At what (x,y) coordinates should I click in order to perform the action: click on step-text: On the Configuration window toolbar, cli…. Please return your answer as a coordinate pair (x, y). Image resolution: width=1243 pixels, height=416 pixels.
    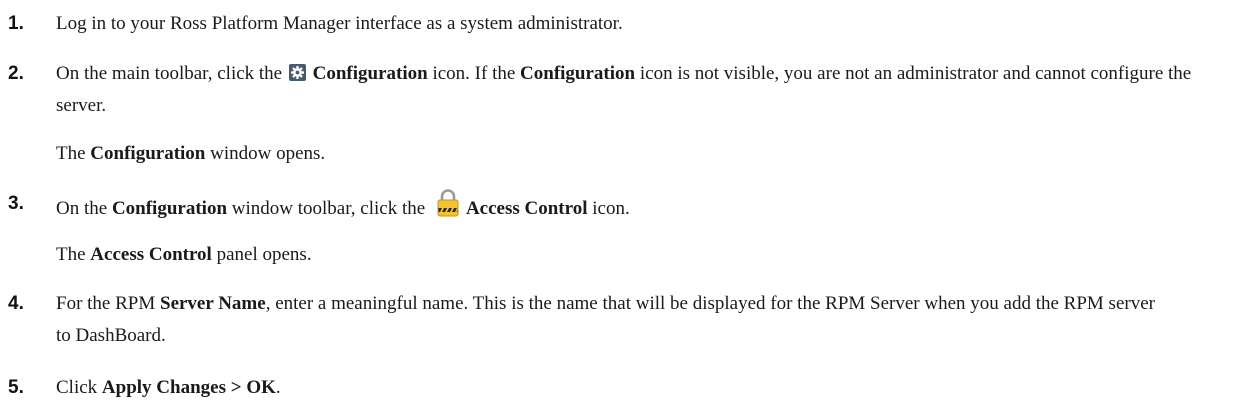
    Looking at the image, I should click on (645, 206).